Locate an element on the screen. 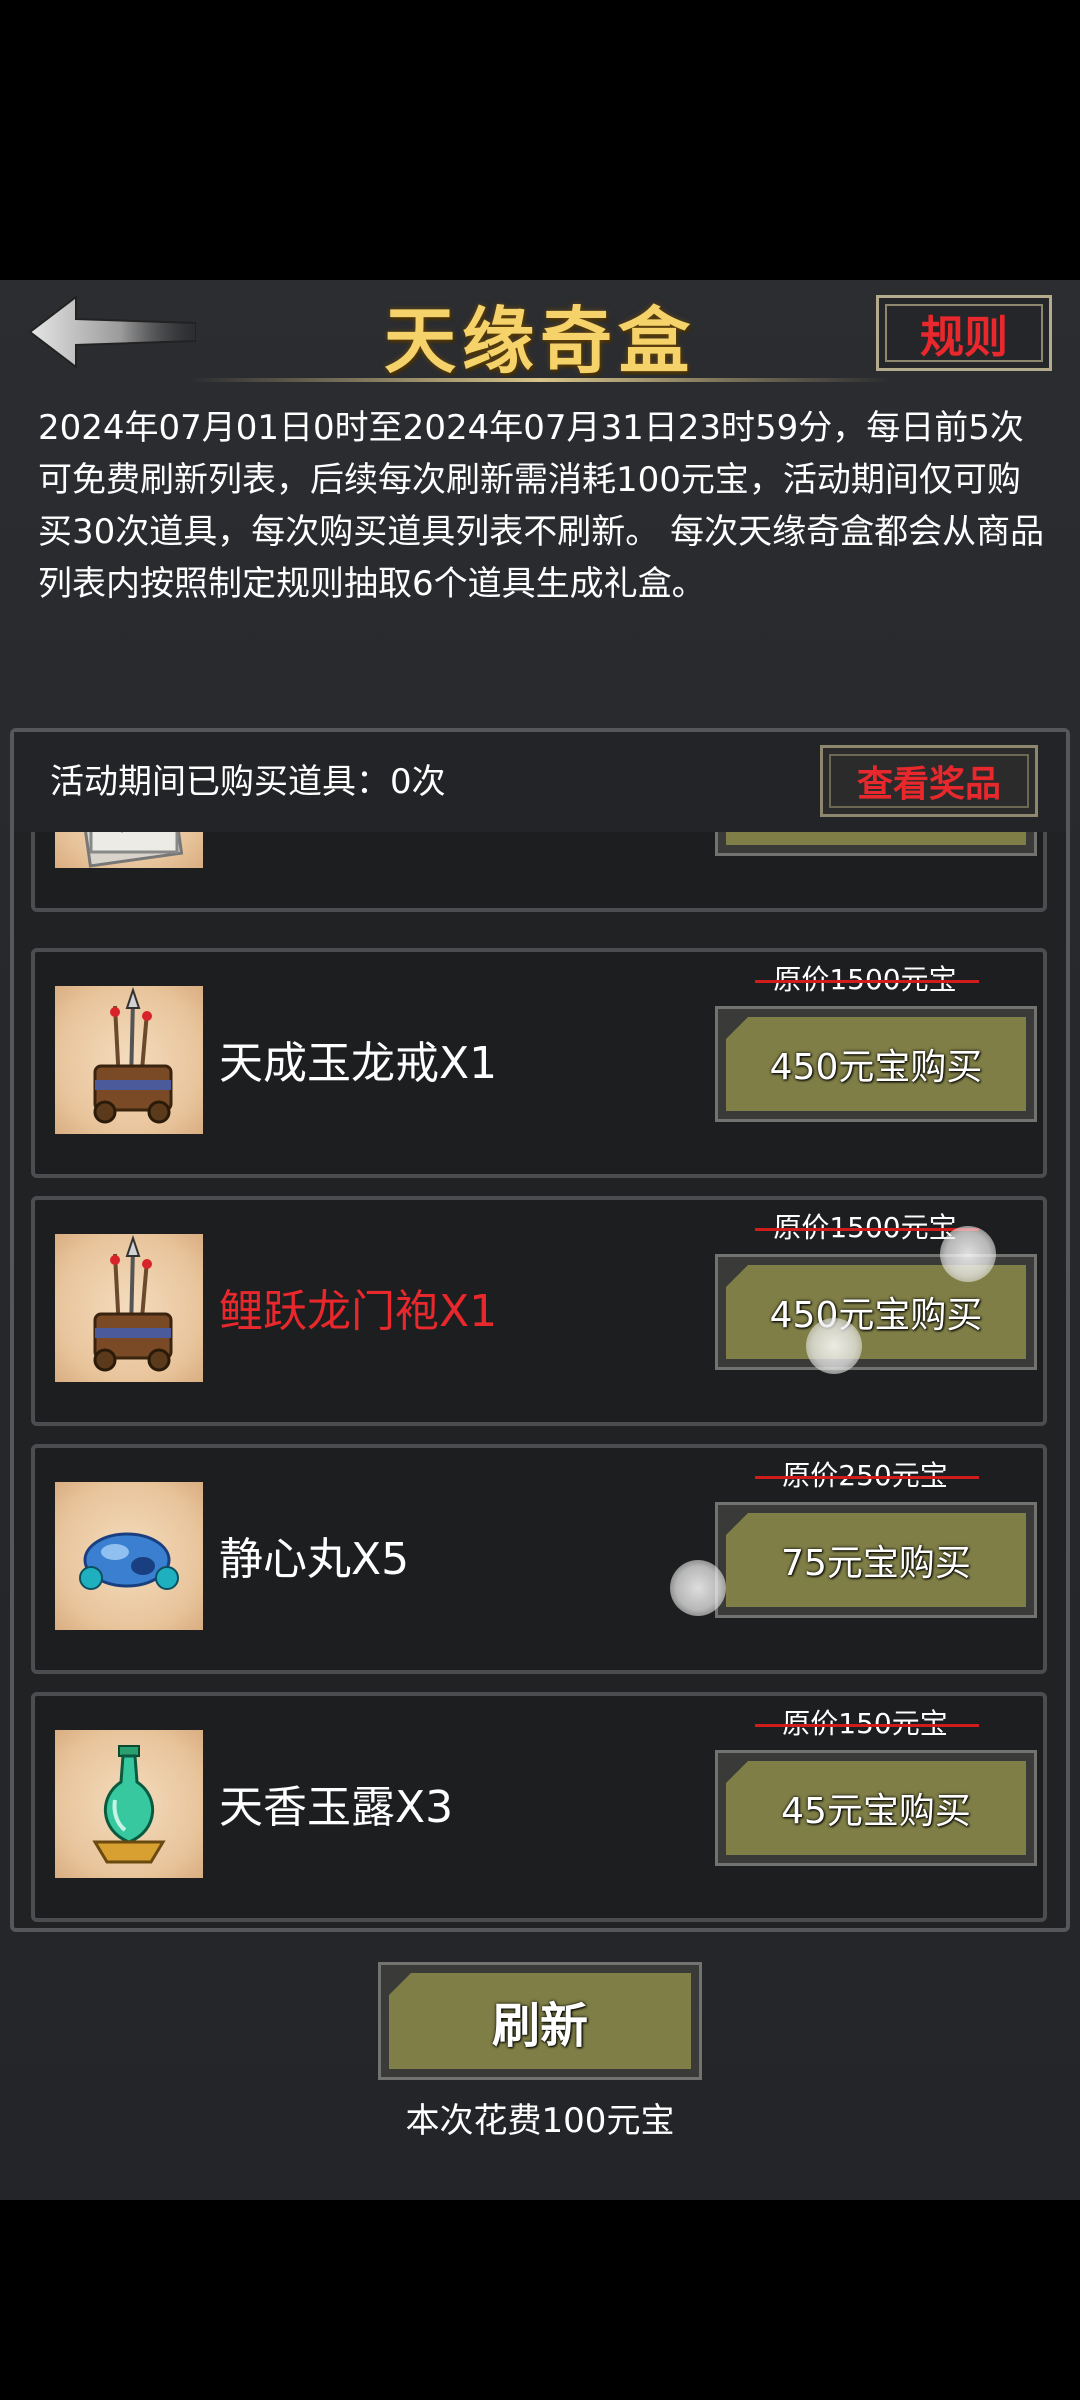 This screenshot has width=1080, height=2400. view-prizes-button: 查看奖品 is located at coordinates (929, 781).